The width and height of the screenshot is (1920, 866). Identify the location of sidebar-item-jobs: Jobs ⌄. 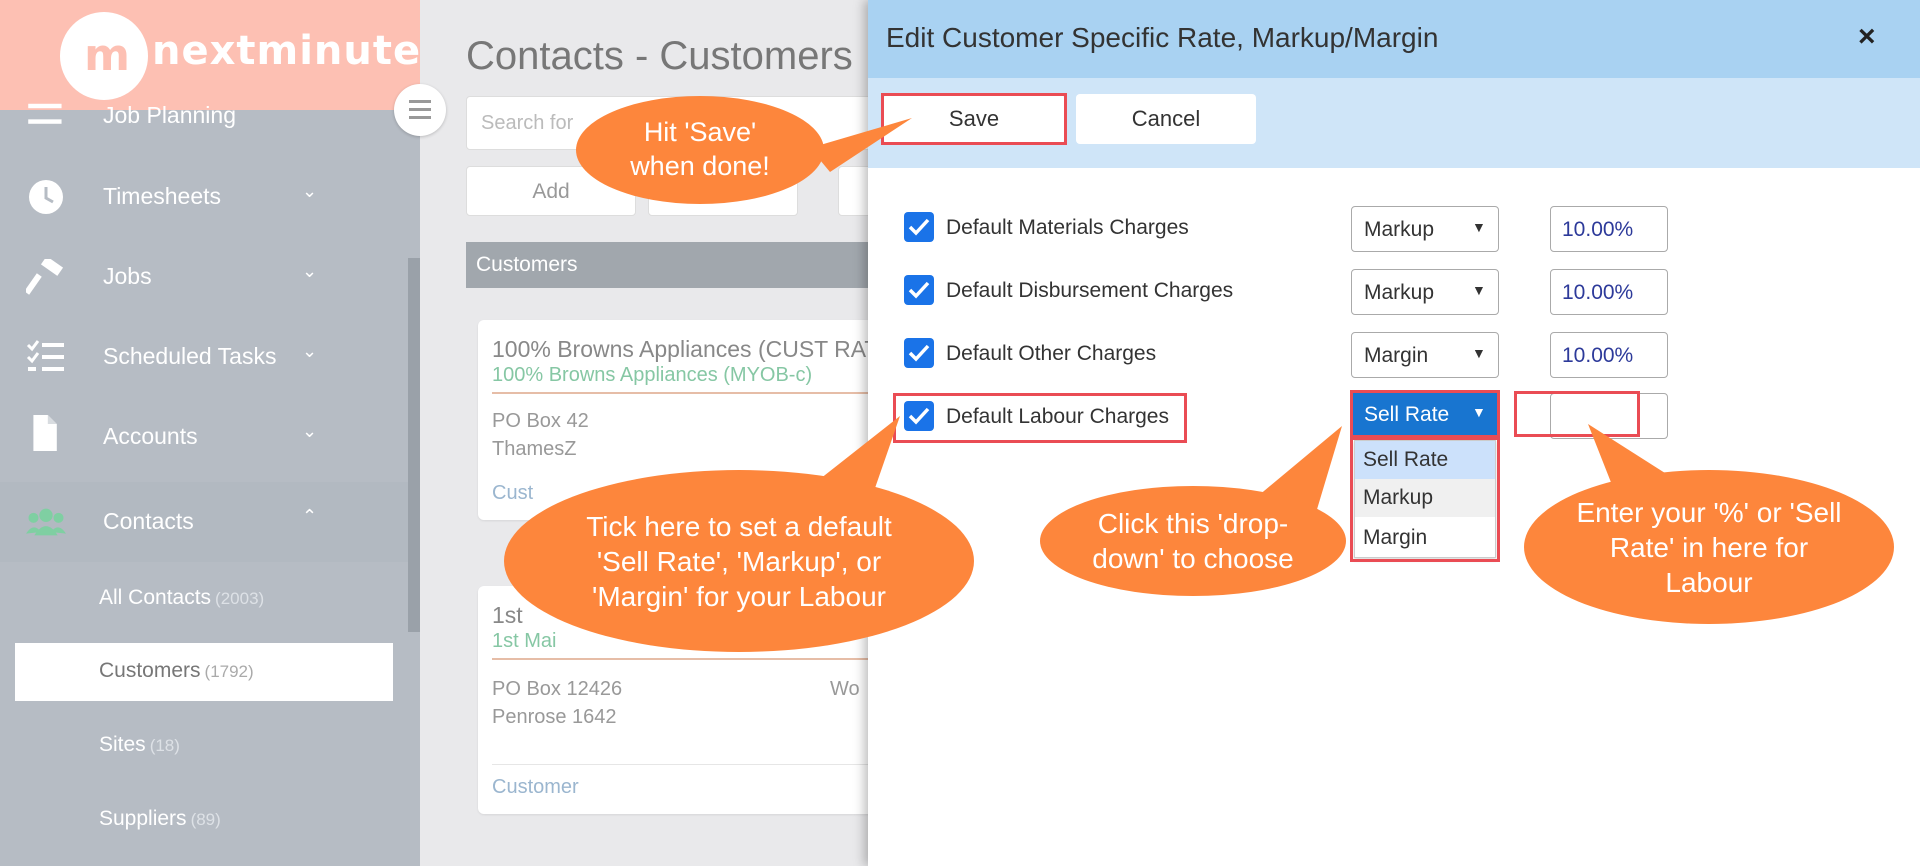
(210, 277).